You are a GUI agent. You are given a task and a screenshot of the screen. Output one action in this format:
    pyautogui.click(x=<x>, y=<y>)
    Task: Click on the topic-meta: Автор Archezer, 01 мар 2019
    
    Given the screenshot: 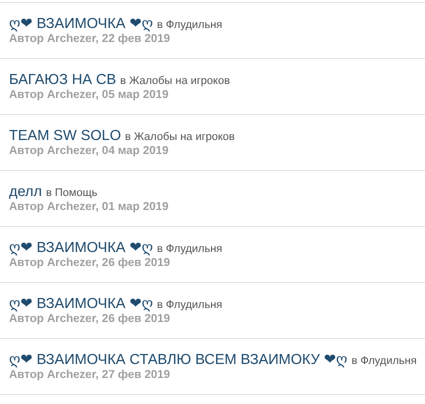 What is the action you would take?
    pyautogui.click(x=89, y=207)
    